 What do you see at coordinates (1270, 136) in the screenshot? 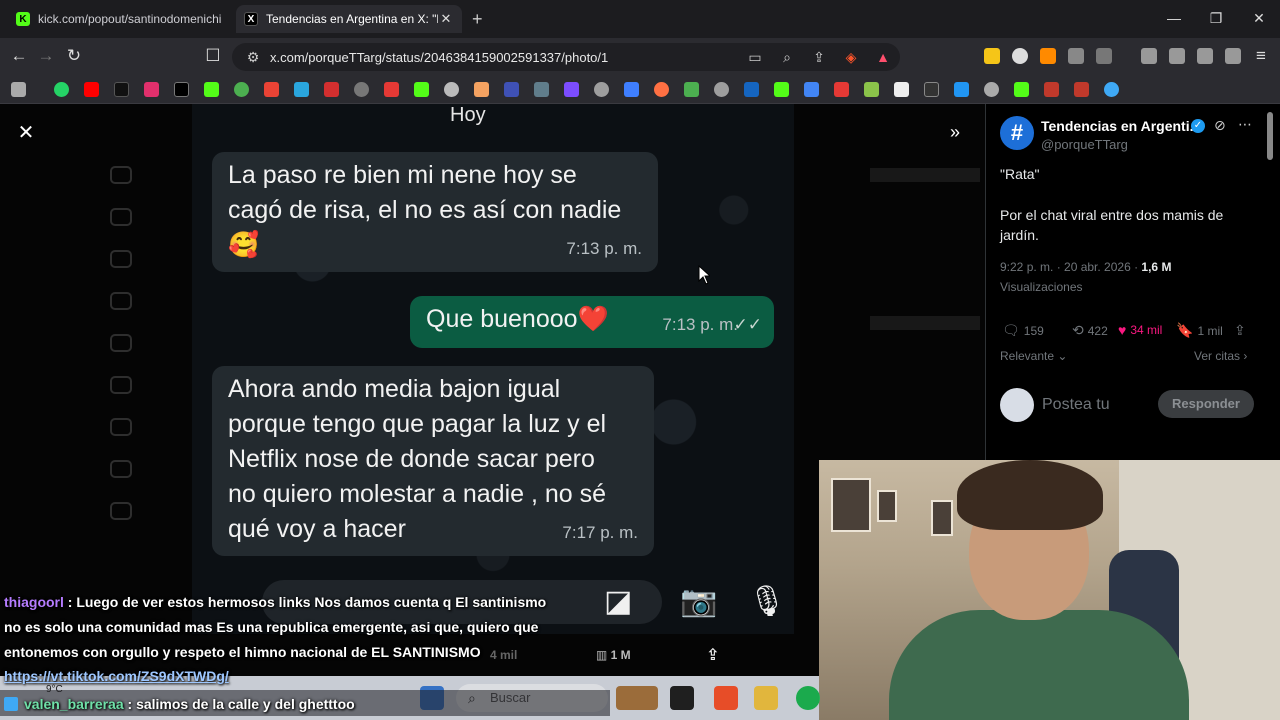
I see `panel-scrollbar` at bounding box center [1270, 136].